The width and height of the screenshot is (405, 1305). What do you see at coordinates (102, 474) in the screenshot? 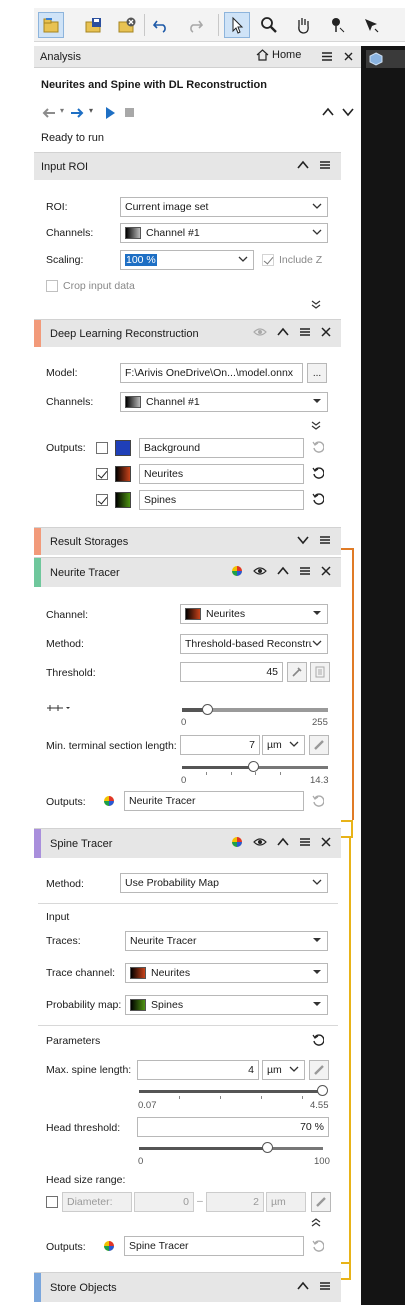
I see `output-checkbox-neurites` at bounding box center [102, 474].